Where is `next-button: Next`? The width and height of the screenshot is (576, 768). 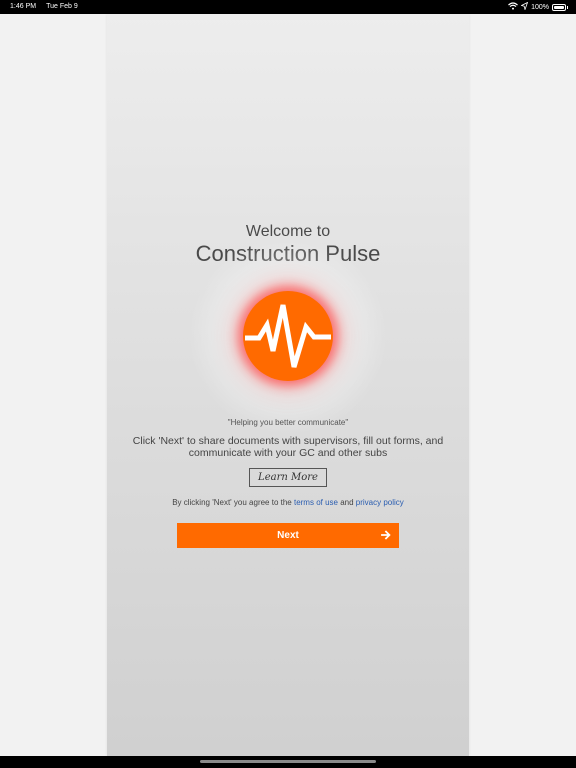
next-button: Next is located at coordinates (288, 535).